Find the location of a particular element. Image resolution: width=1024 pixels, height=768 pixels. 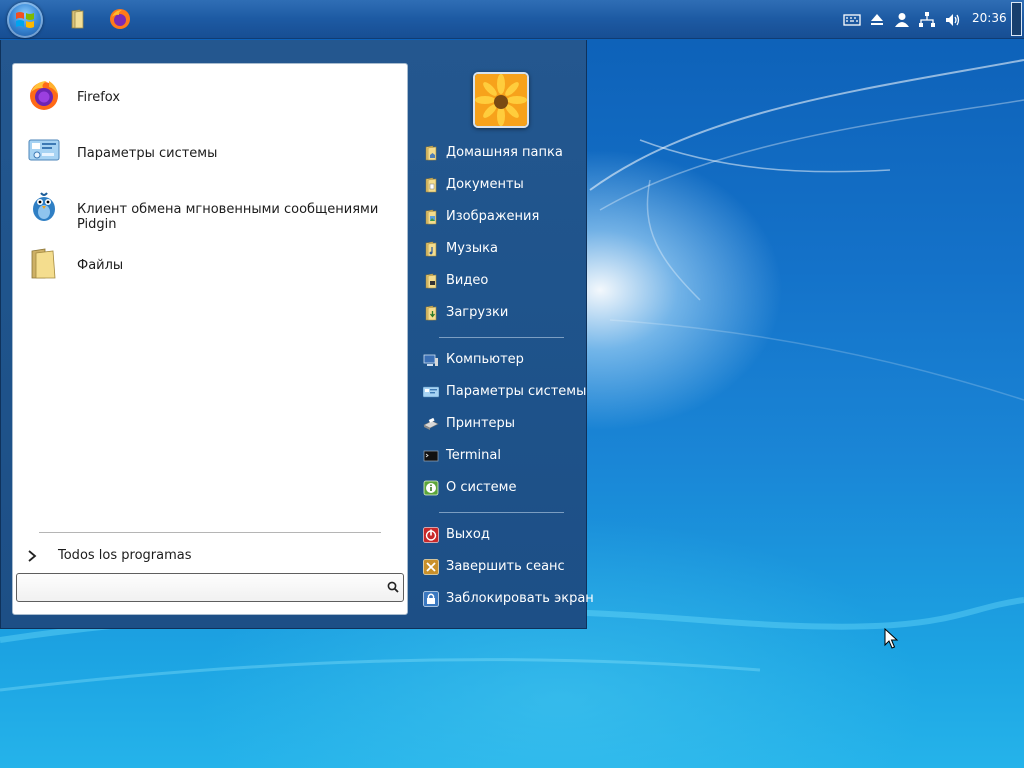

place-label: Музыка is located at coordinates (472, 248).